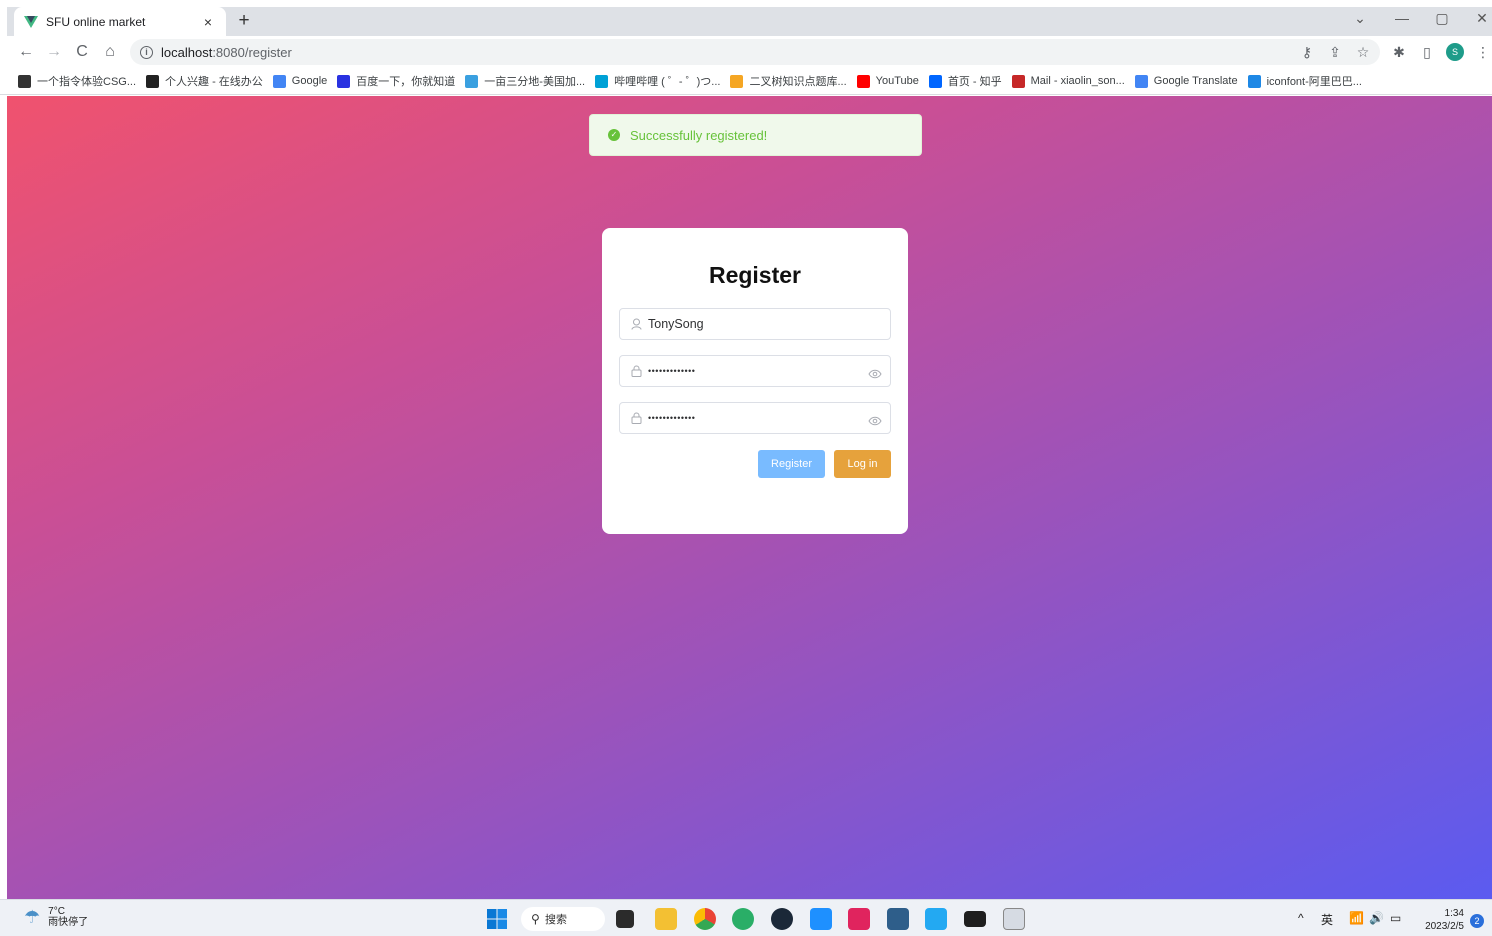 This screenshot has width=1492, height=936. I want to click on toast-message: Successfully registered!, so click(699, 135).